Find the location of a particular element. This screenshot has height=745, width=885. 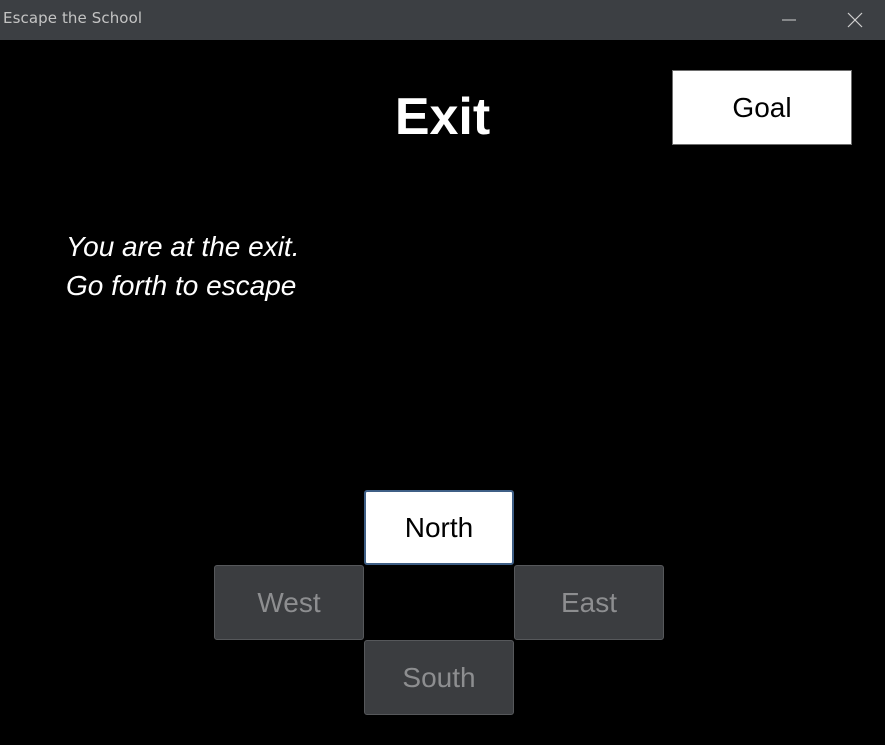

title-bar: Escape the School is located at coordinates (442, 20).